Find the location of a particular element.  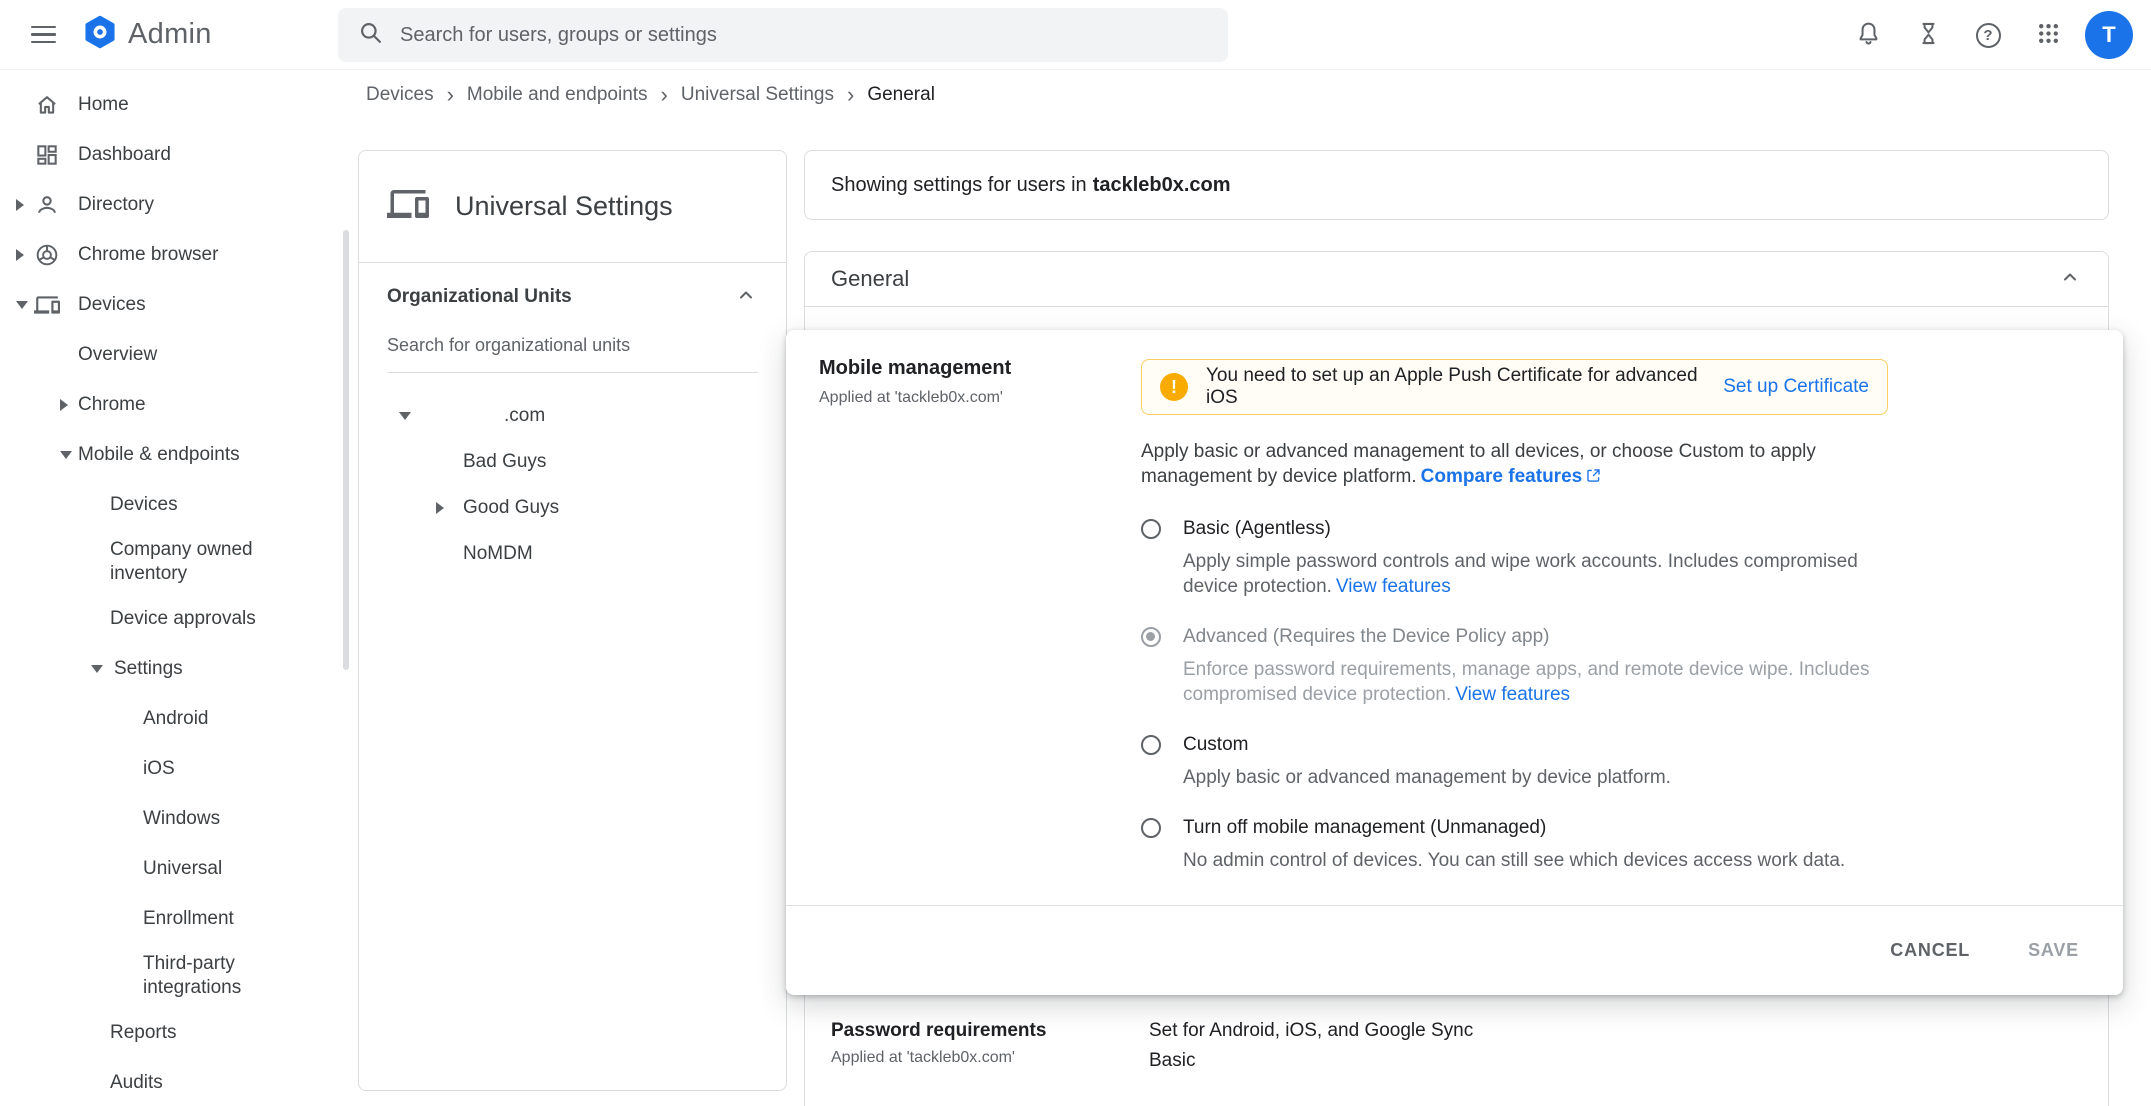

password-requirements-level: Basic is located at coordinates (1172, 1060).